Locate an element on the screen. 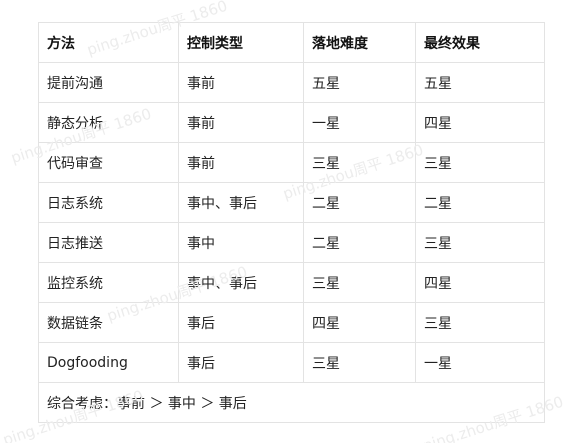  table-row: 提前沟通 事前 五星 五星 is located at coordinates (291, 82).